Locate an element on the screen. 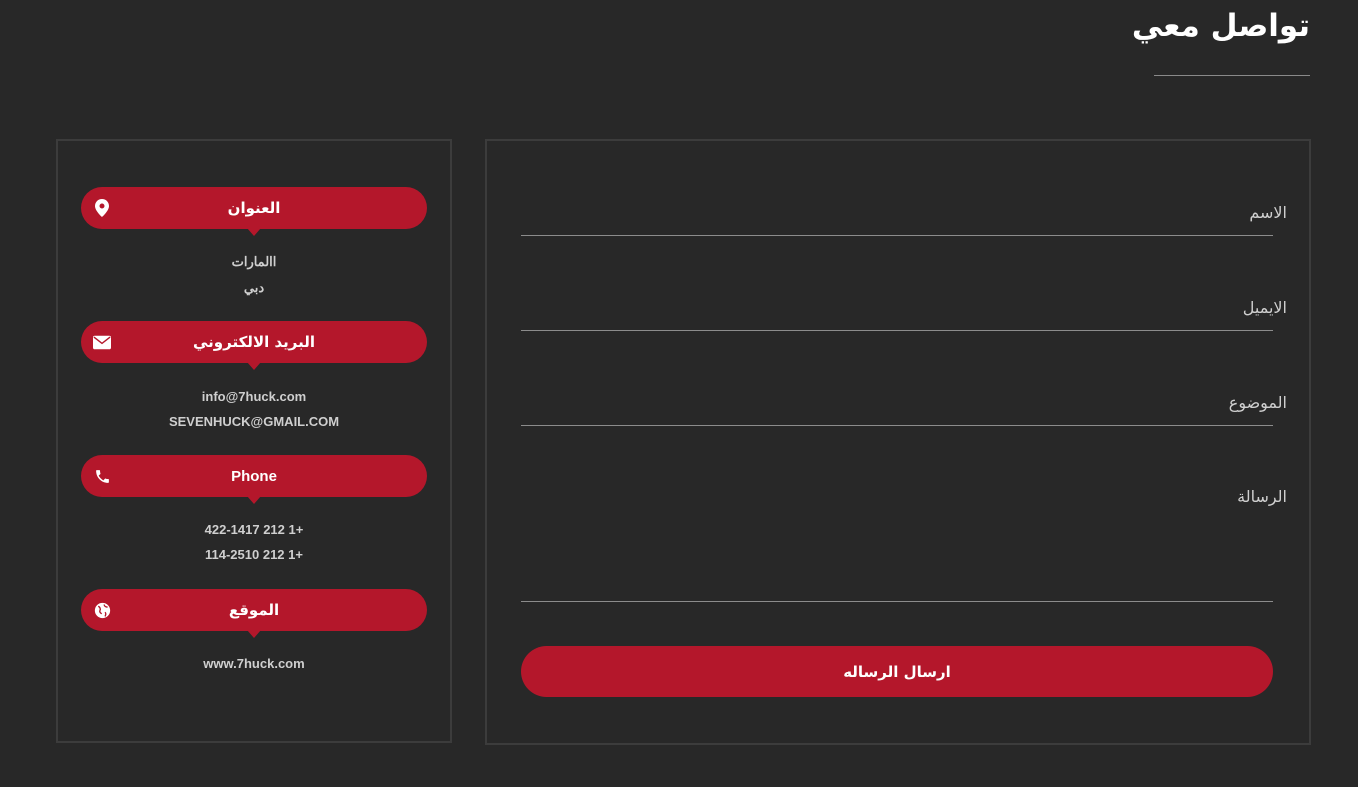 The image size is (1358, 787). phone-line-1: +1 212 422-1417 is located at coordinates (254, 529).